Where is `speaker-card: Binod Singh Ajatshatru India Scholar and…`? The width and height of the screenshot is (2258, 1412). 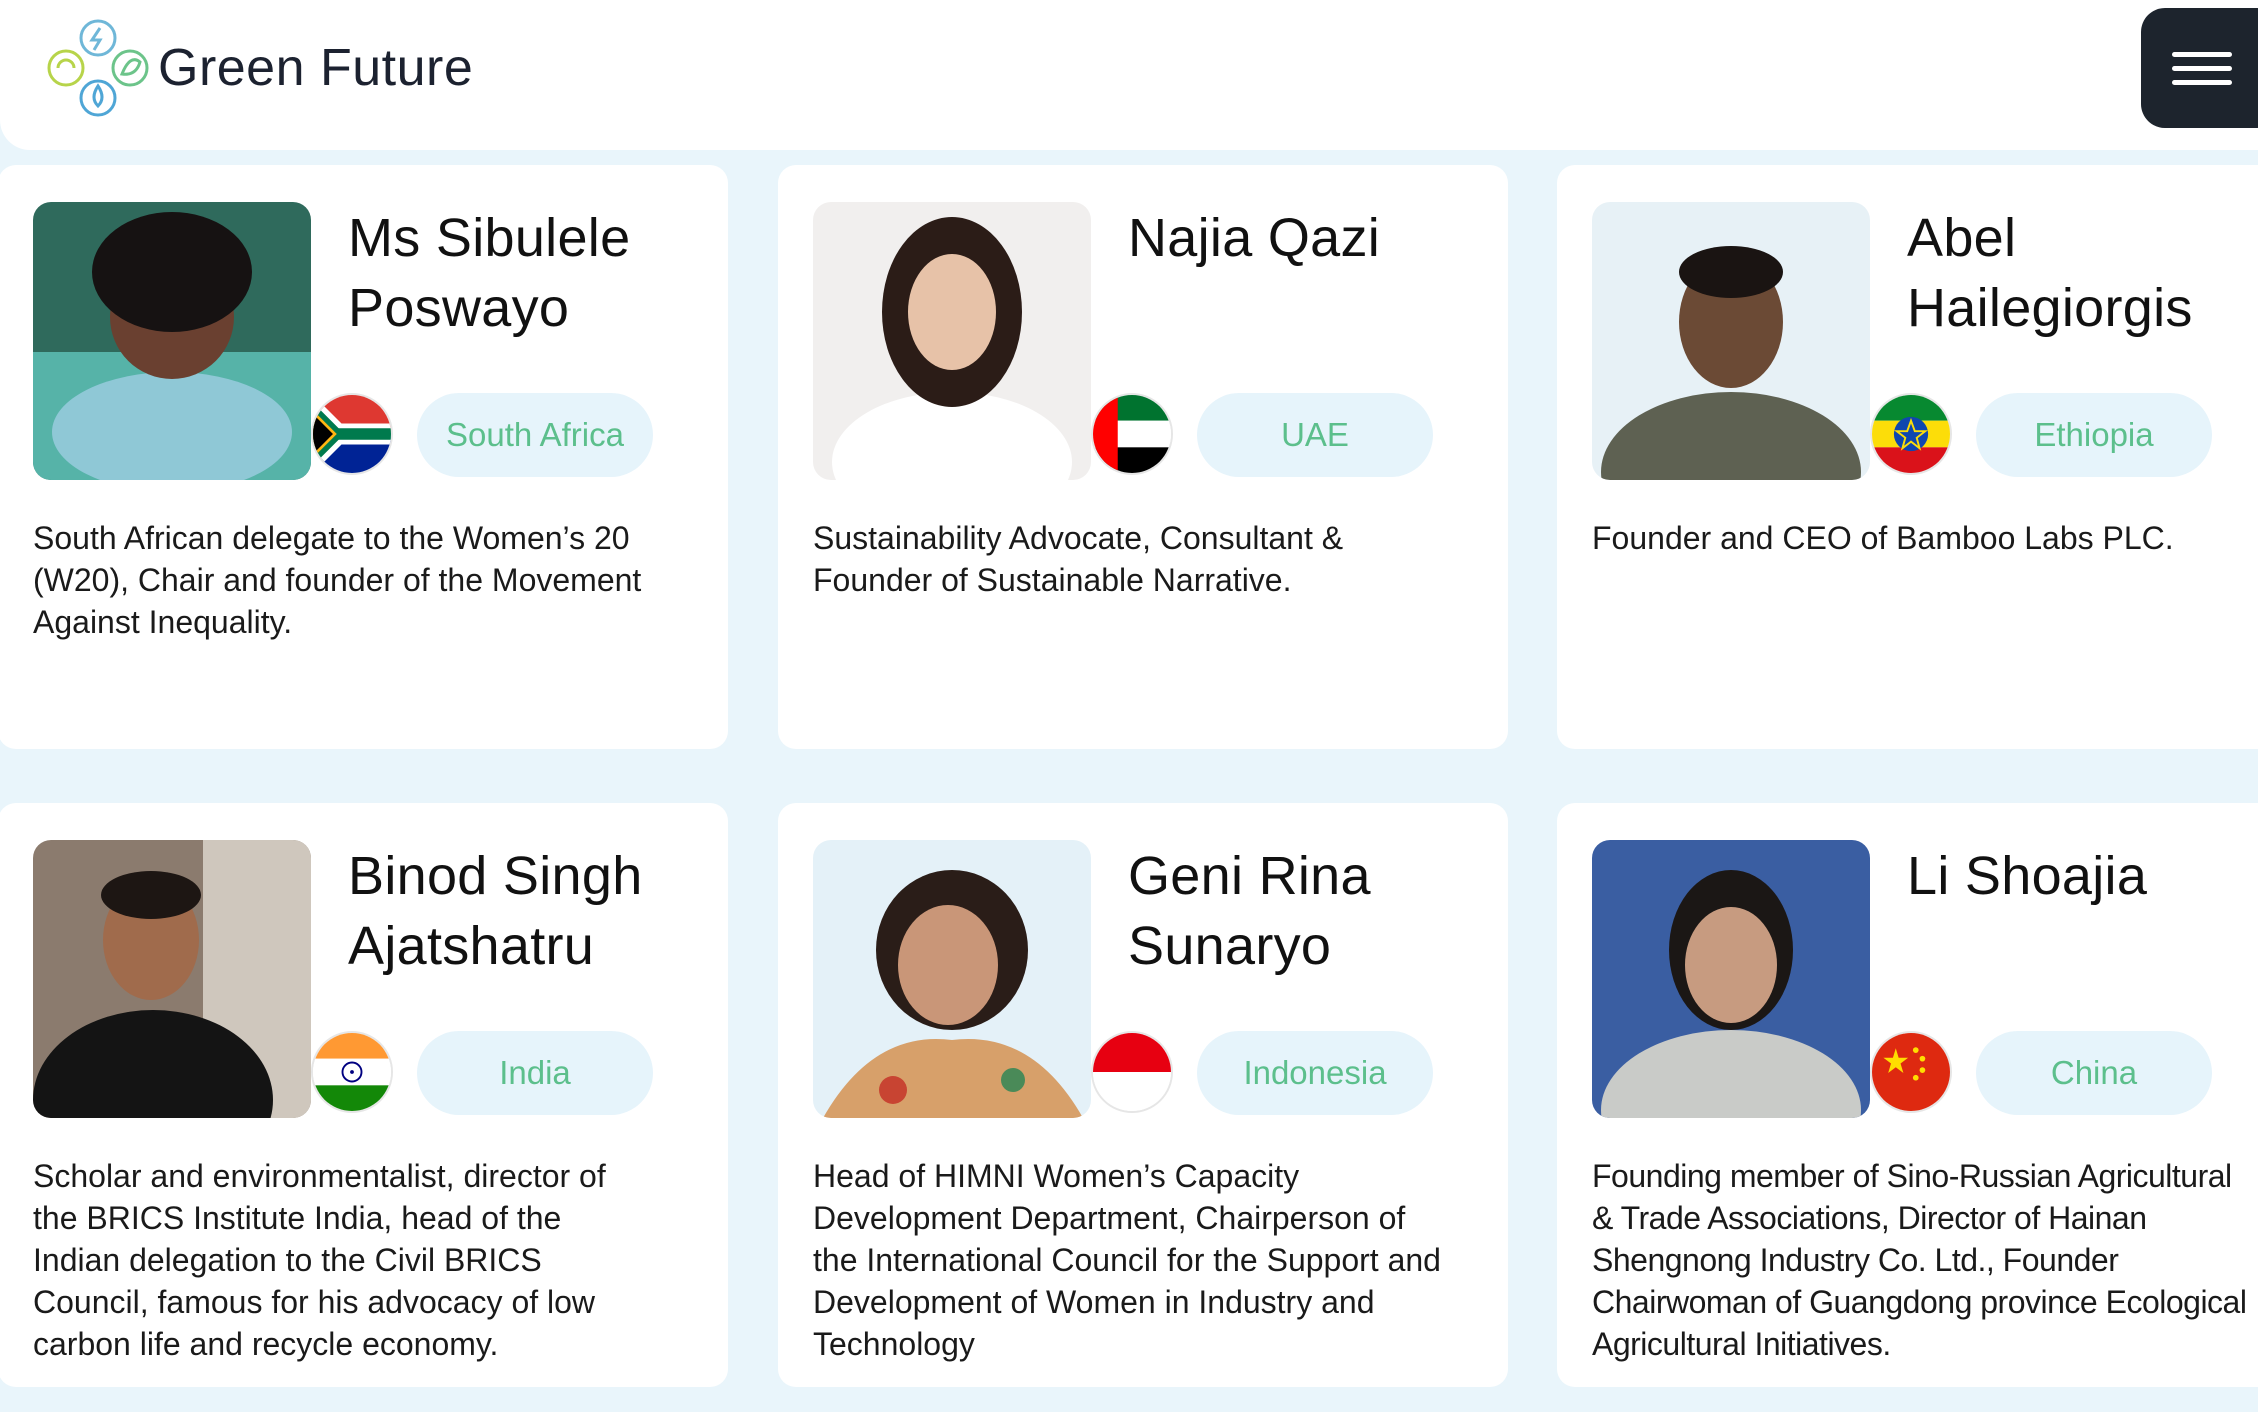
speaker-card: Binod Singh Ajatshatru India Scholar and… is located at coordinates (364, 1095).